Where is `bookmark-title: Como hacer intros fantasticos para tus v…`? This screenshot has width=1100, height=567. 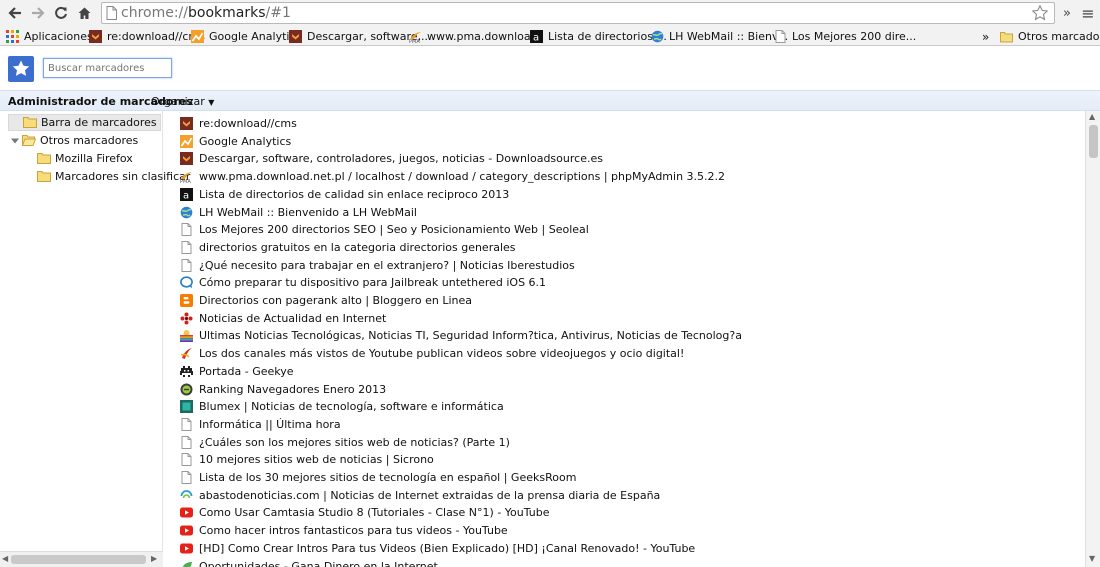
bookmark-title: Como hacer intros fantasticos para tus v… is located at coordinates (353, 530).